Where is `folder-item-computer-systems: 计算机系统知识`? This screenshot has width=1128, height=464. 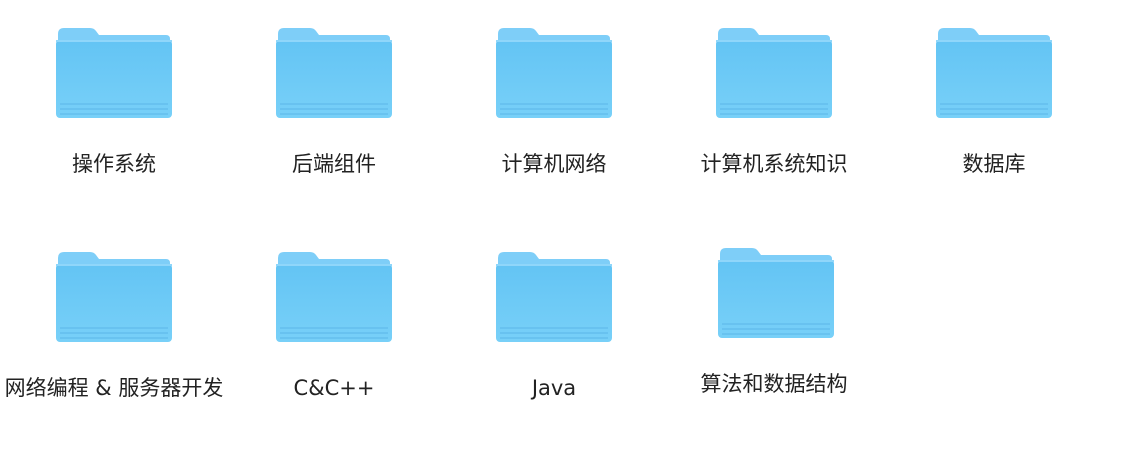
folder-item-computer-systems: 计算机系统知识 is located at coordinates (774, 105).